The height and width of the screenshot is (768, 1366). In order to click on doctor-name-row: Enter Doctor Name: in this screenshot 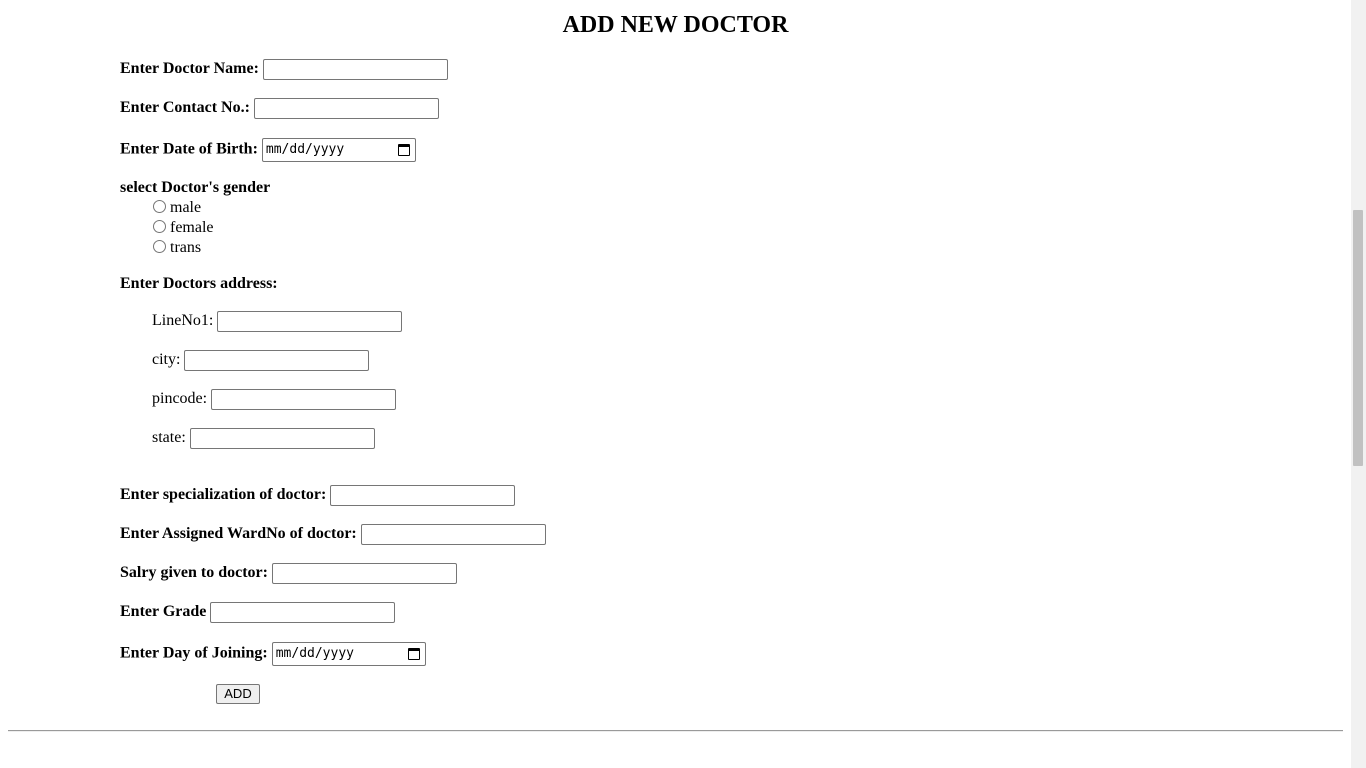, I will do `click(284, 69)`.